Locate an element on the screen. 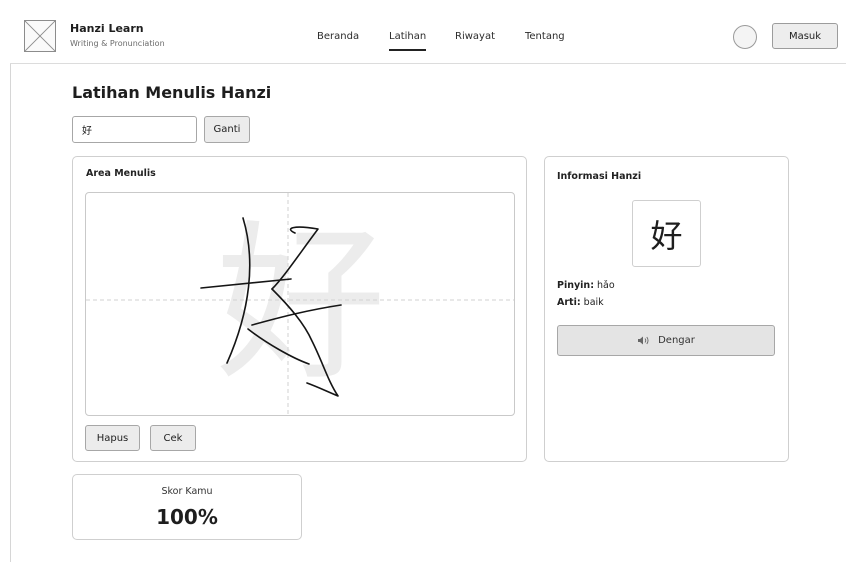  speaker-icon is located at coordinates (643, 340).